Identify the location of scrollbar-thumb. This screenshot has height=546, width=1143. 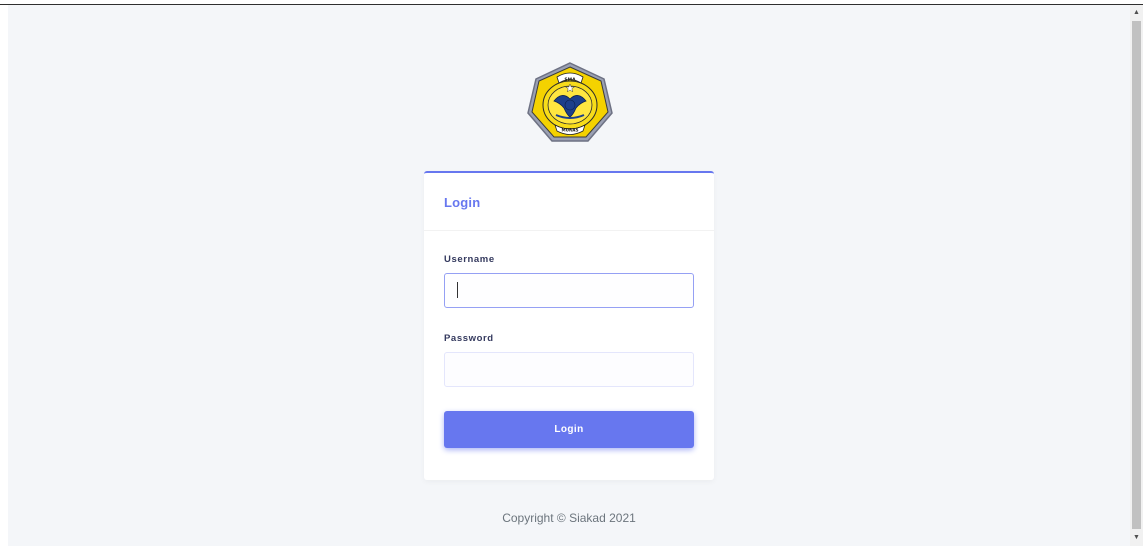
(1136, 275).